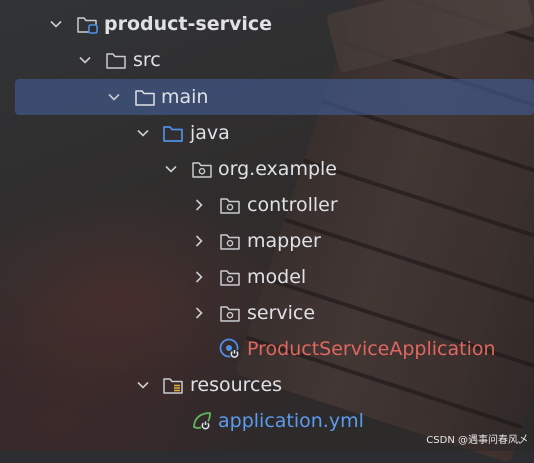 The width and height of the screenshot is (534, 463). I want to click on tree-item-label: ProductServiceApplication, so click(371, 349).